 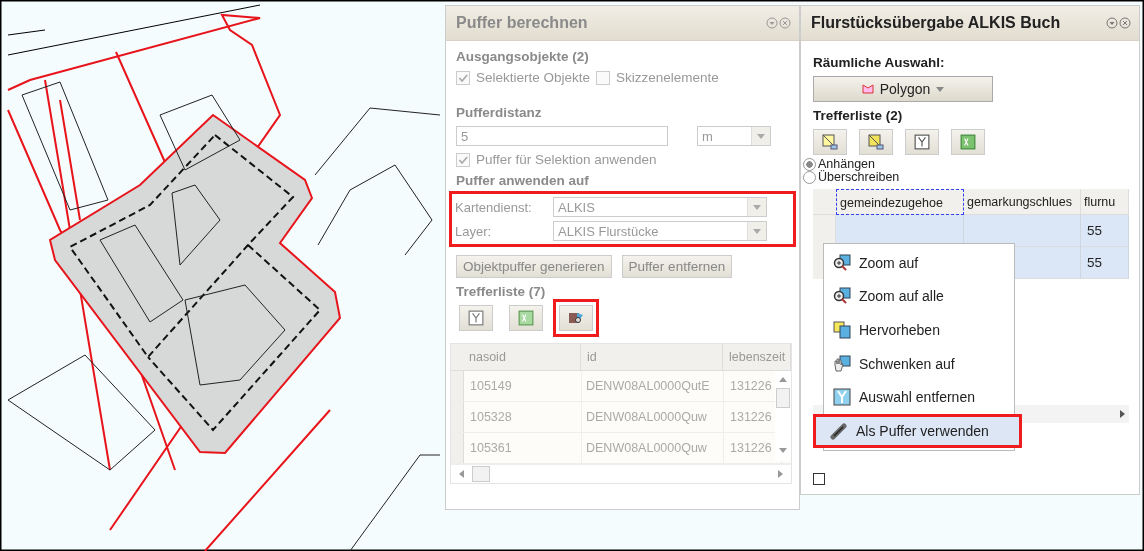 I want to click on menu-item: Zoom auf, so click(x=919, y=263).